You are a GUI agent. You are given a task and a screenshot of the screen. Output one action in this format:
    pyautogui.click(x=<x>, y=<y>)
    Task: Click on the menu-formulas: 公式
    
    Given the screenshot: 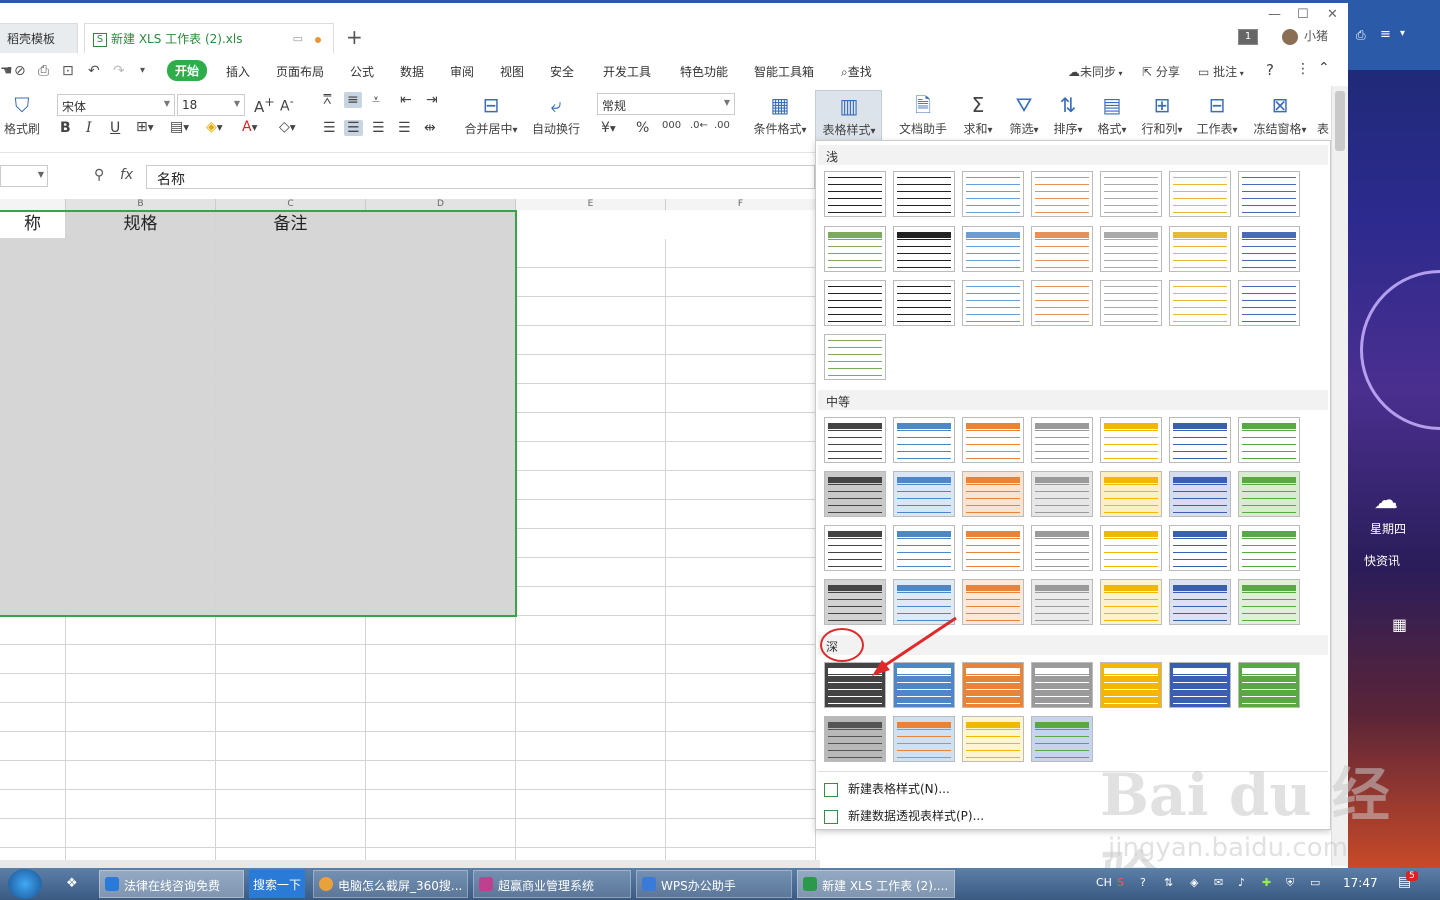 What is the action you would take?
    pyautogui.click(x=362, y=71)
    